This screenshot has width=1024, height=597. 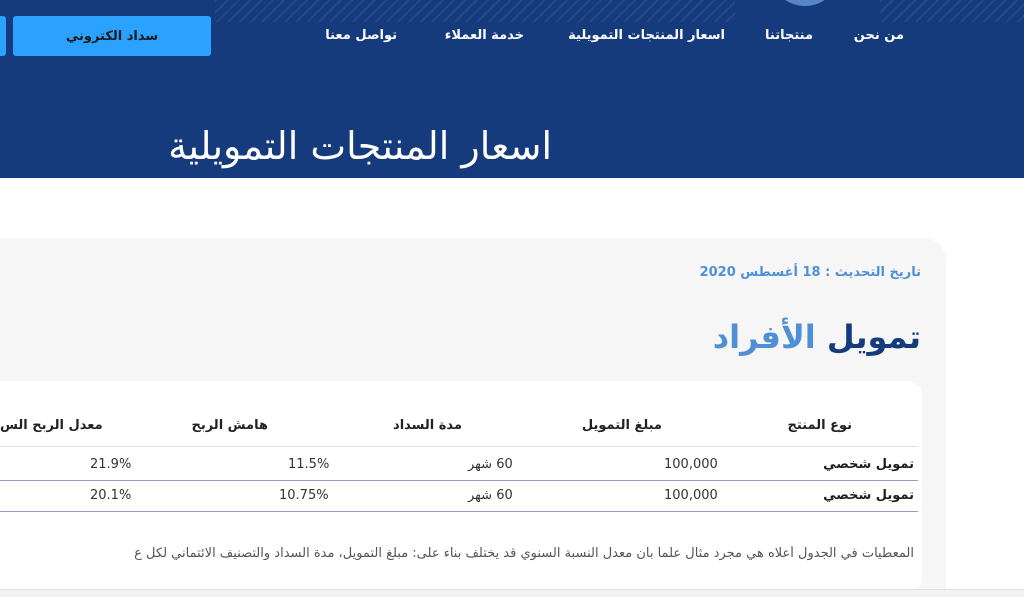 What do you see at coordinates (484, 35) in the screenshot?
I see `nav-item-customer-service: خدمة العملاء` at bounding box center [484, 35].